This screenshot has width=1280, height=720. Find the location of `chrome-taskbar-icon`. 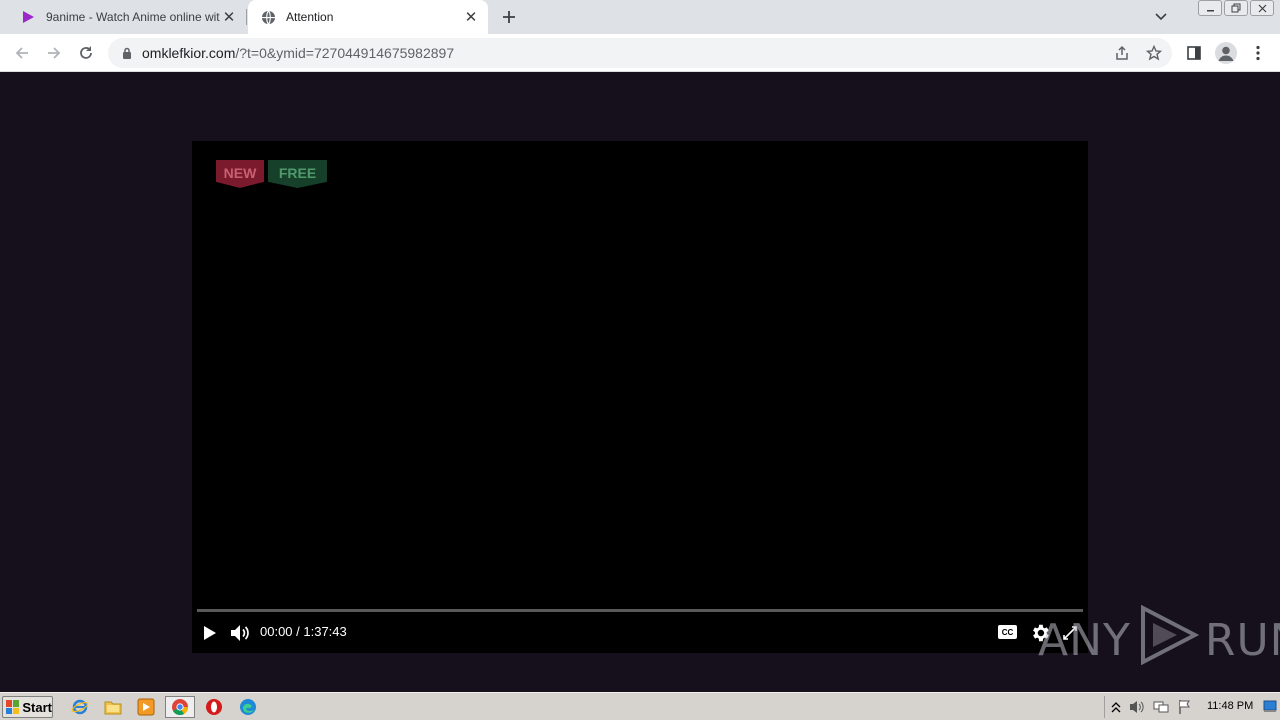

chrome-taskbar-icon is located at coordinates (180, 707).